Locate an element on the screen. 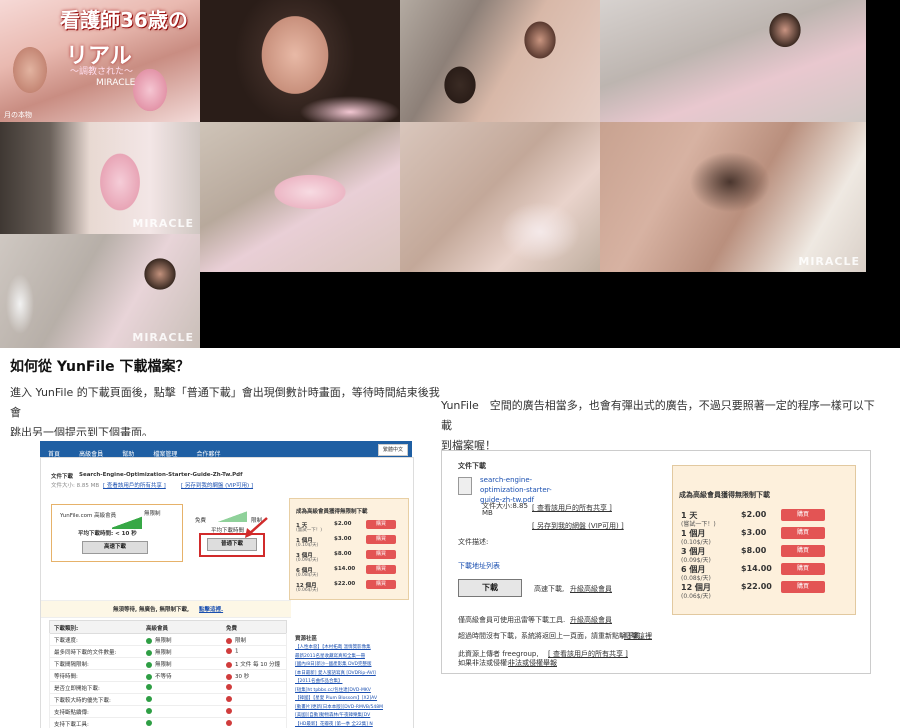  photo-thumbnail-8: MIRACLE is located at coordinates (733, 197).